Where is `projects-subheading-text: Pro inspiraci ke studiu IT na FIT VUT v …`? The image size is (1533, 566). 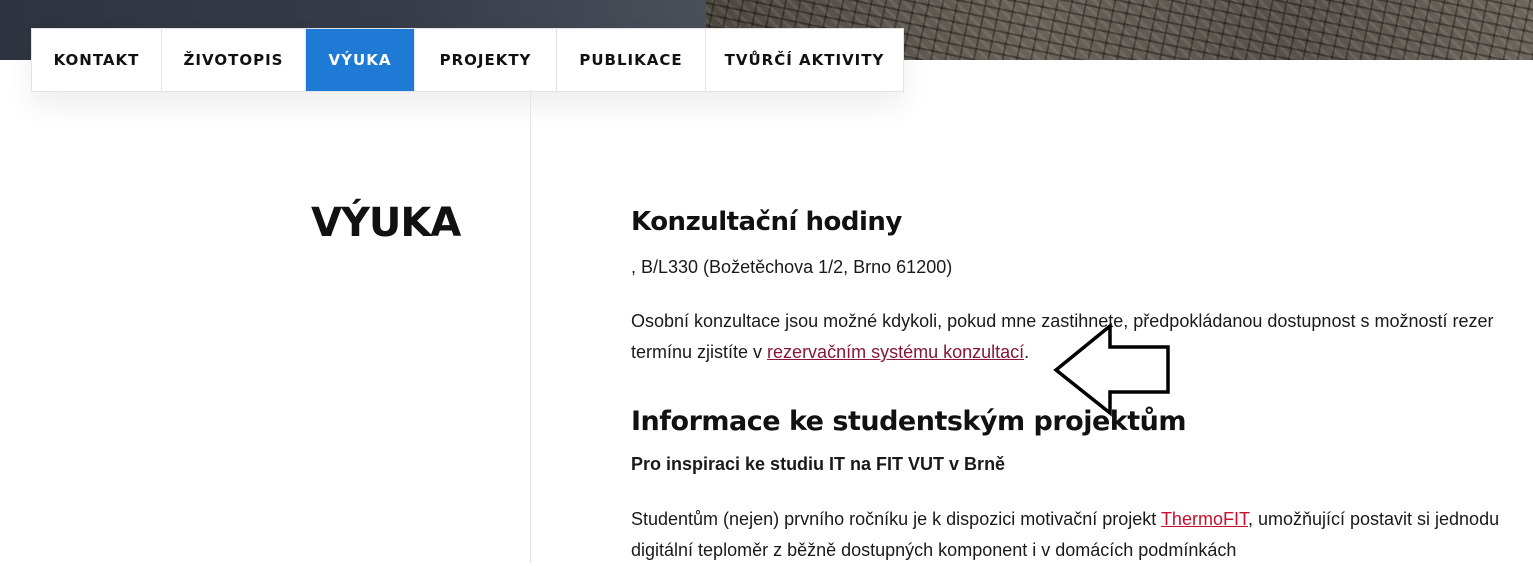
projects-subheading-text: Pro inspiraci ke studiu IT na FIT VUT v … is located at coordinates (818, 464).